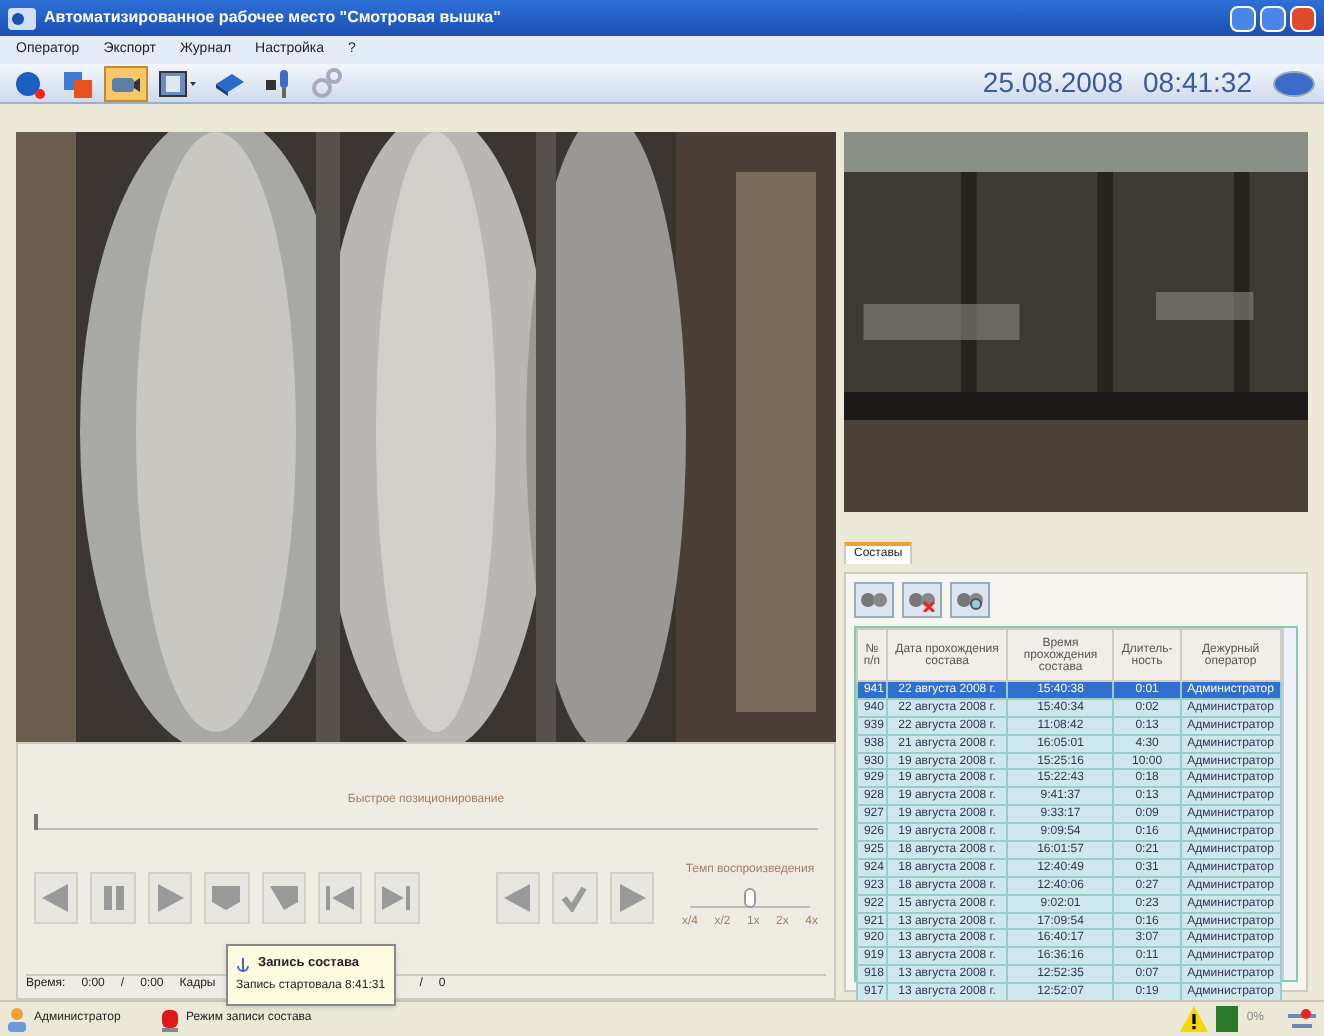 Image resolution: width=1324 pixels, height=1036 pixels. What do you see at coordinates (1302, 1019) in the screenshot?
I see `network-icon` at bounding box center [1302, 1019].